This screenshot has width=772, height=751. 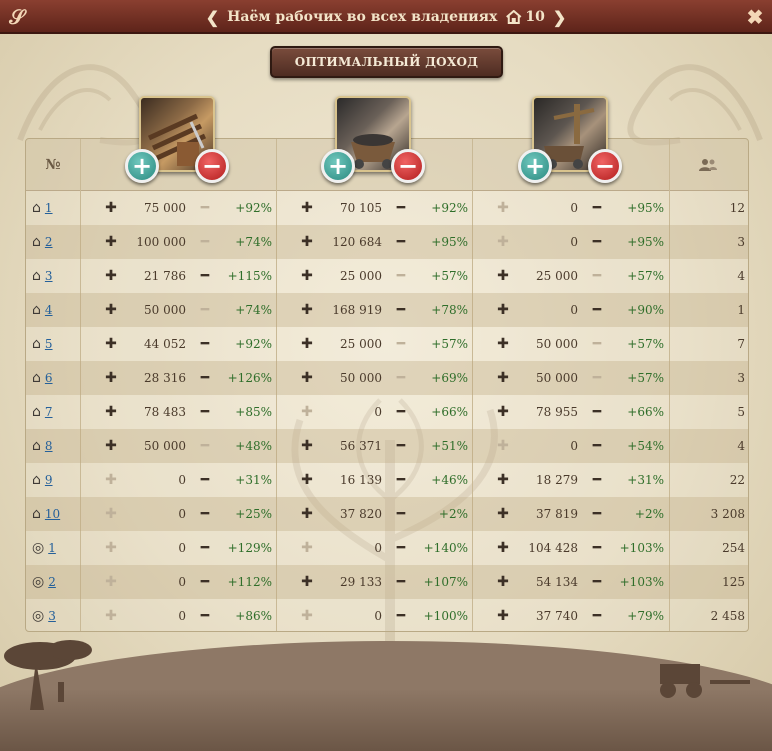 What do you see at coordinates (605, 166) in the screenshot?
I see `remove-all-ore-button: −` at bounding box center [605, 166].